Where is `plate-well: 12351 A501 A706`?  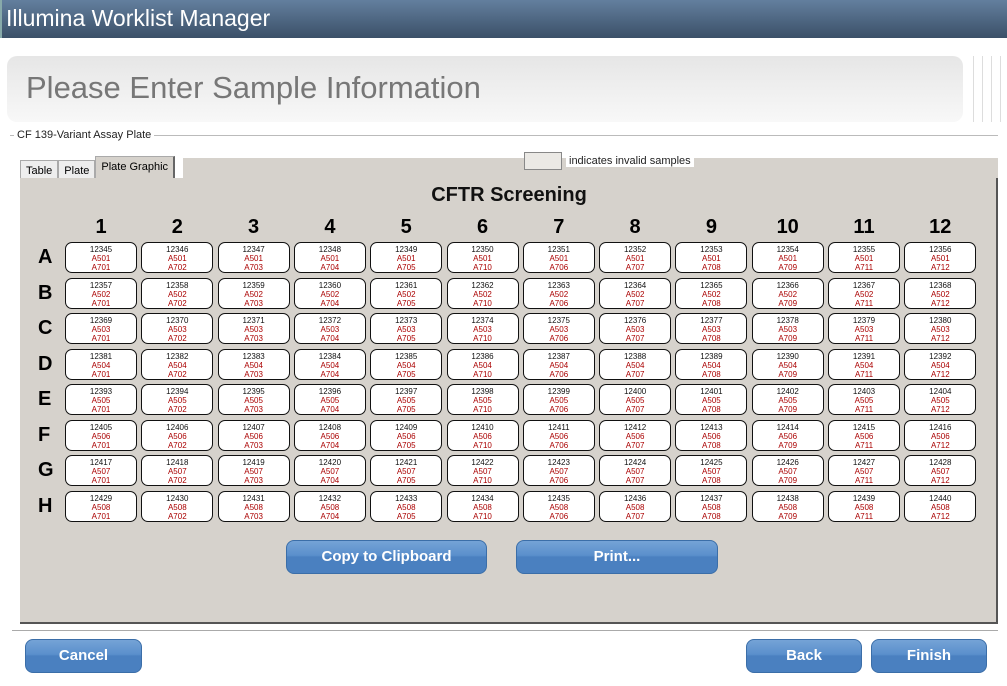
plate-well: 12351 A501 A706 is located at coordinates (558, 257).